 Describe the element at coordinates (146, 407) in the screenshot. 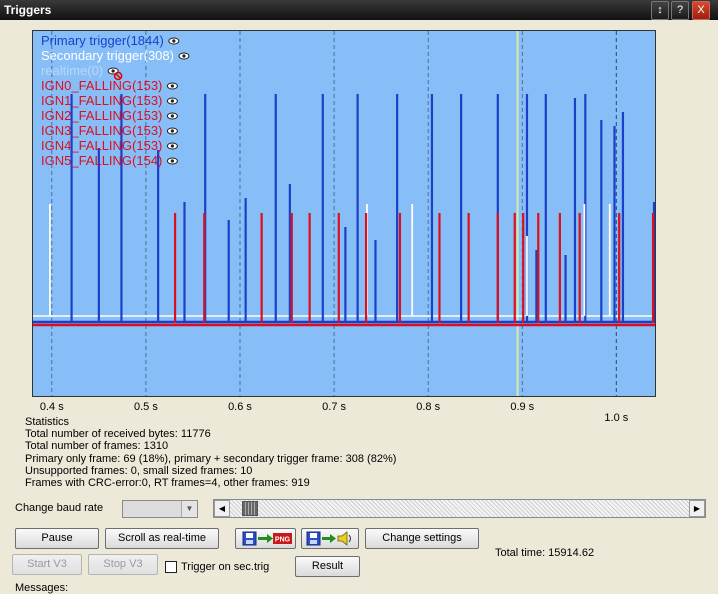

I see `x-tick-label: 0.5 s` at that location.